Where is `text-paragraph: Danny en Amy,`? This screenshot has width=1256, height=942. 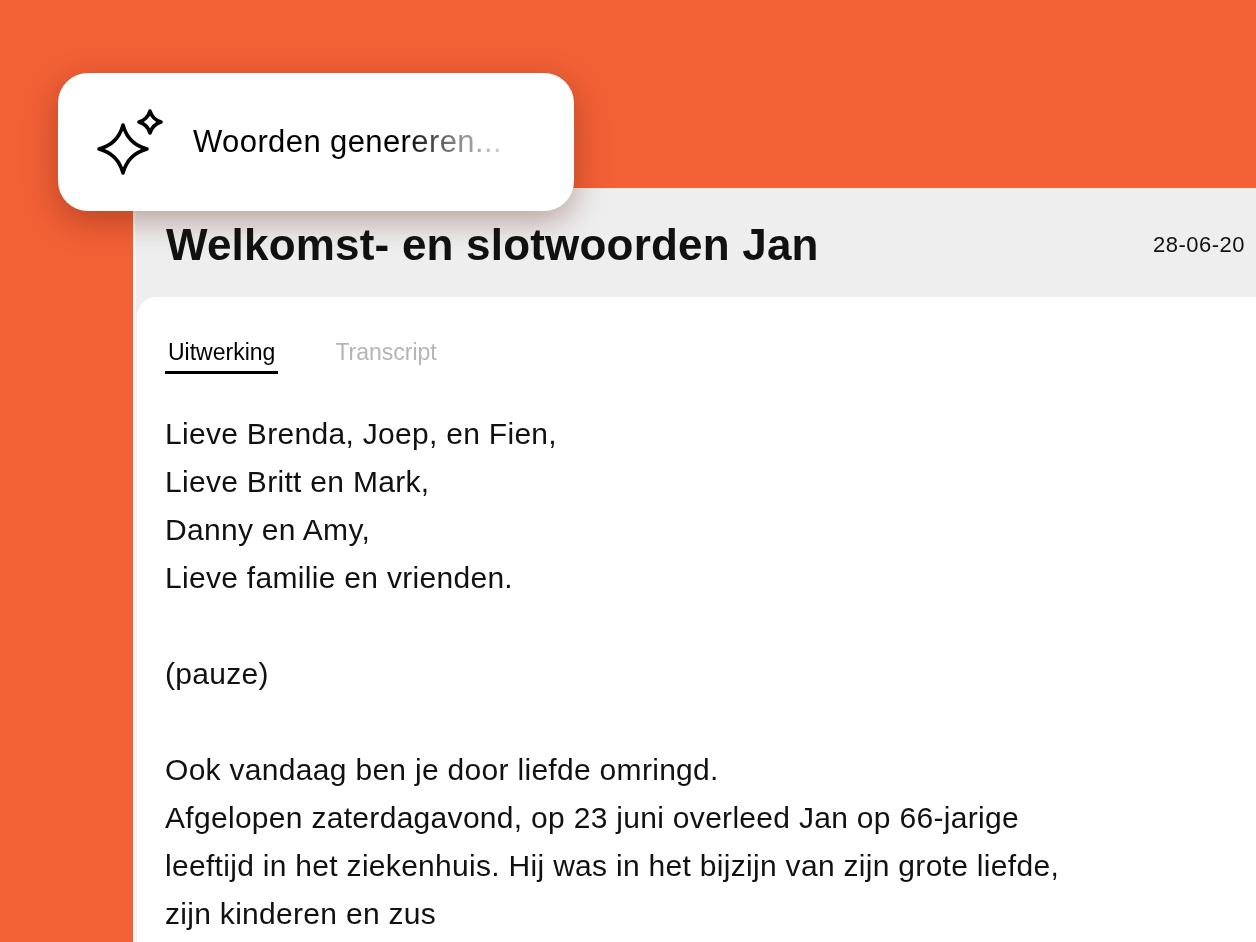 text-paragraph: Danny en Amy, is located at coordinates (268, 530).